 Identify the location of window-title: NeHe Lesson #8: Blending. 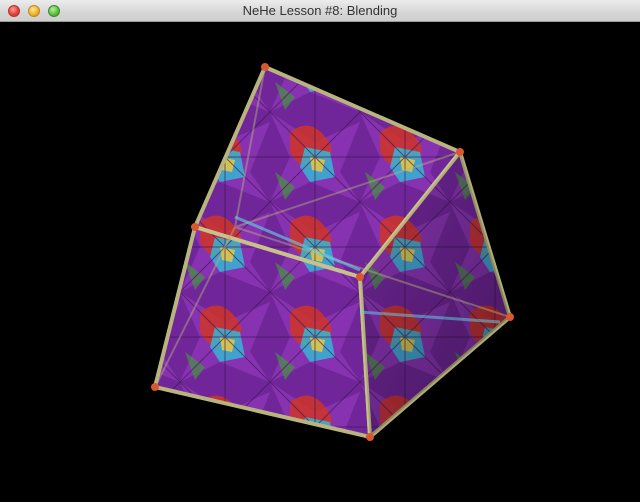
(320, 10).